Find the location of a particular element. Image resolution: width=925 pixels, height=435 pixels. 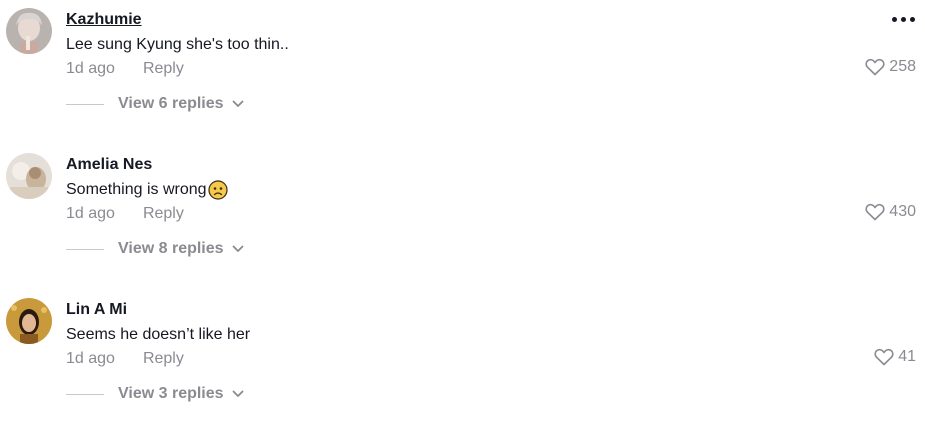

view-replies-label: View 6 replies is located at coordinates (171, 103).